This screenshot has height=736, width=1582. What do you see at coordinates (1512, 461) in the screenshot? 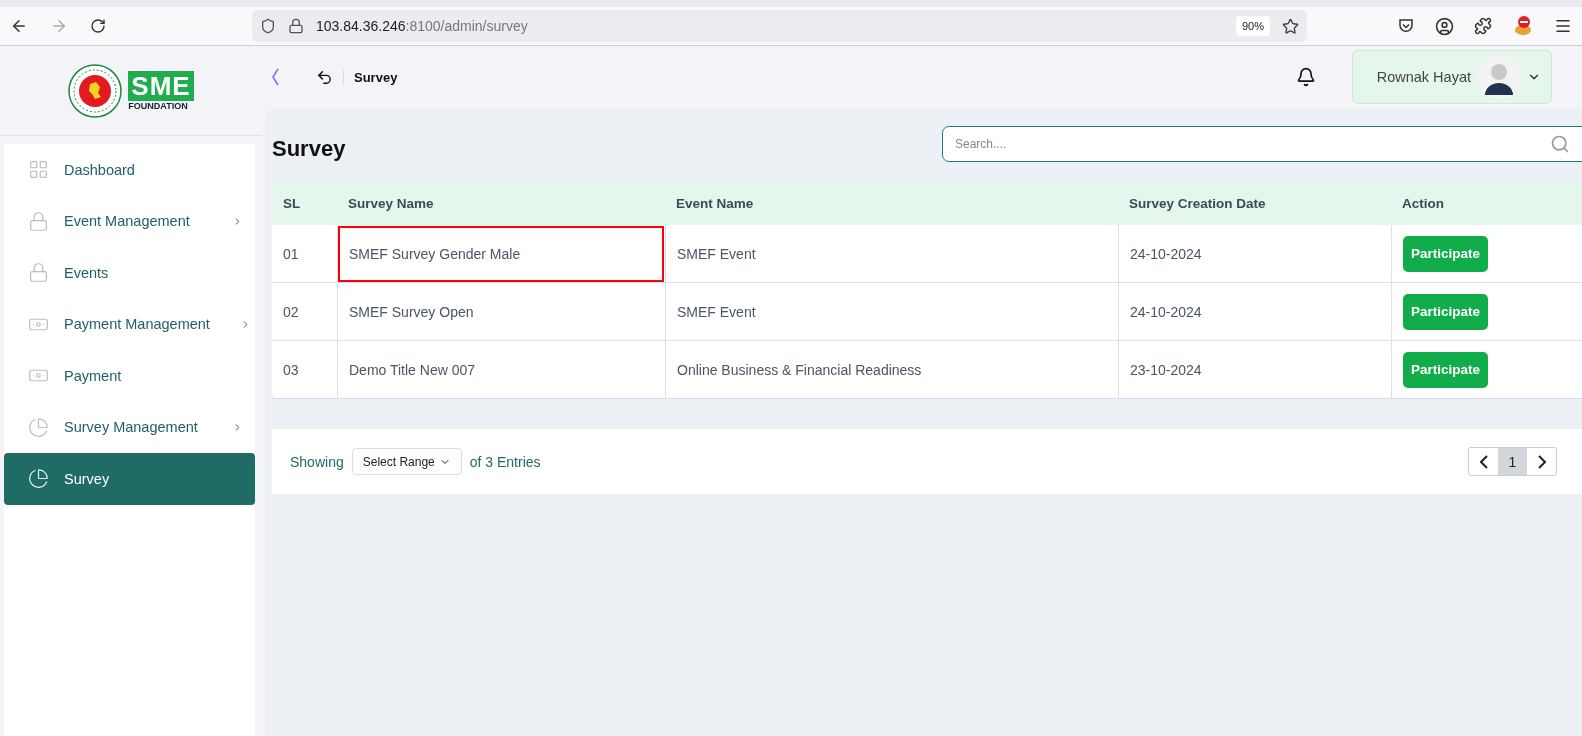
I see `page-button: 1` at bounding box center [1512, 461].